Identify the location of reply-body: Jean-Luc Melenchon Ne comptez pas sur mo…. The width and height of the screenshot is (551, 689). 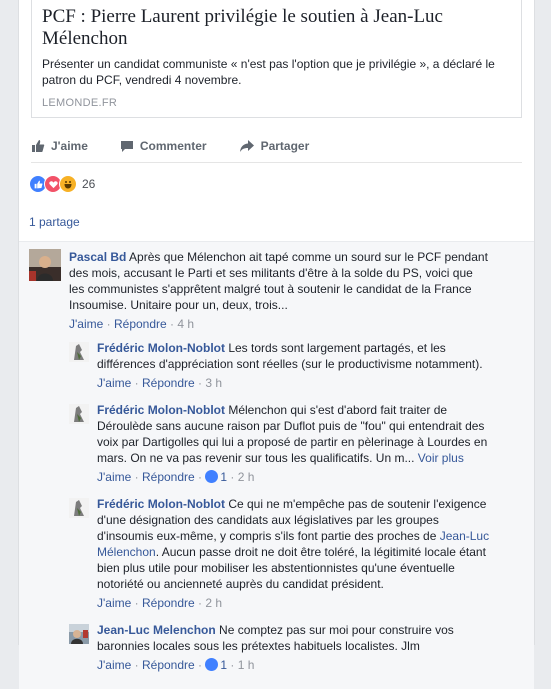
(293, 647).